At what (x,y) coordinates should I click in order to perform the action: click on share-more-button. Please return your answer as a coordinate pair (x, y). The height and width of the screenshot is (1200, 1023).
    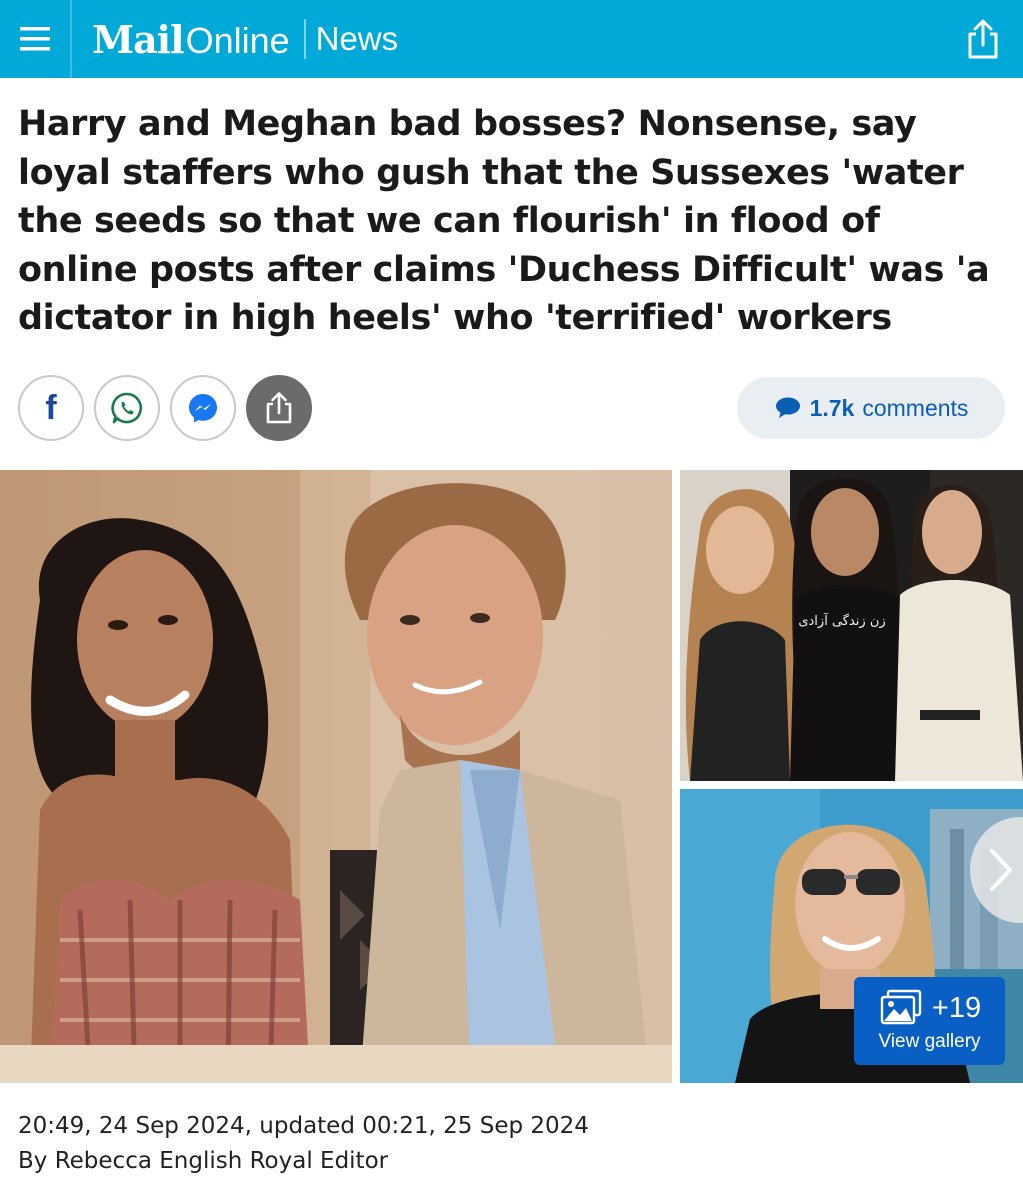
    Looking at the image, I should click on (279, 408).